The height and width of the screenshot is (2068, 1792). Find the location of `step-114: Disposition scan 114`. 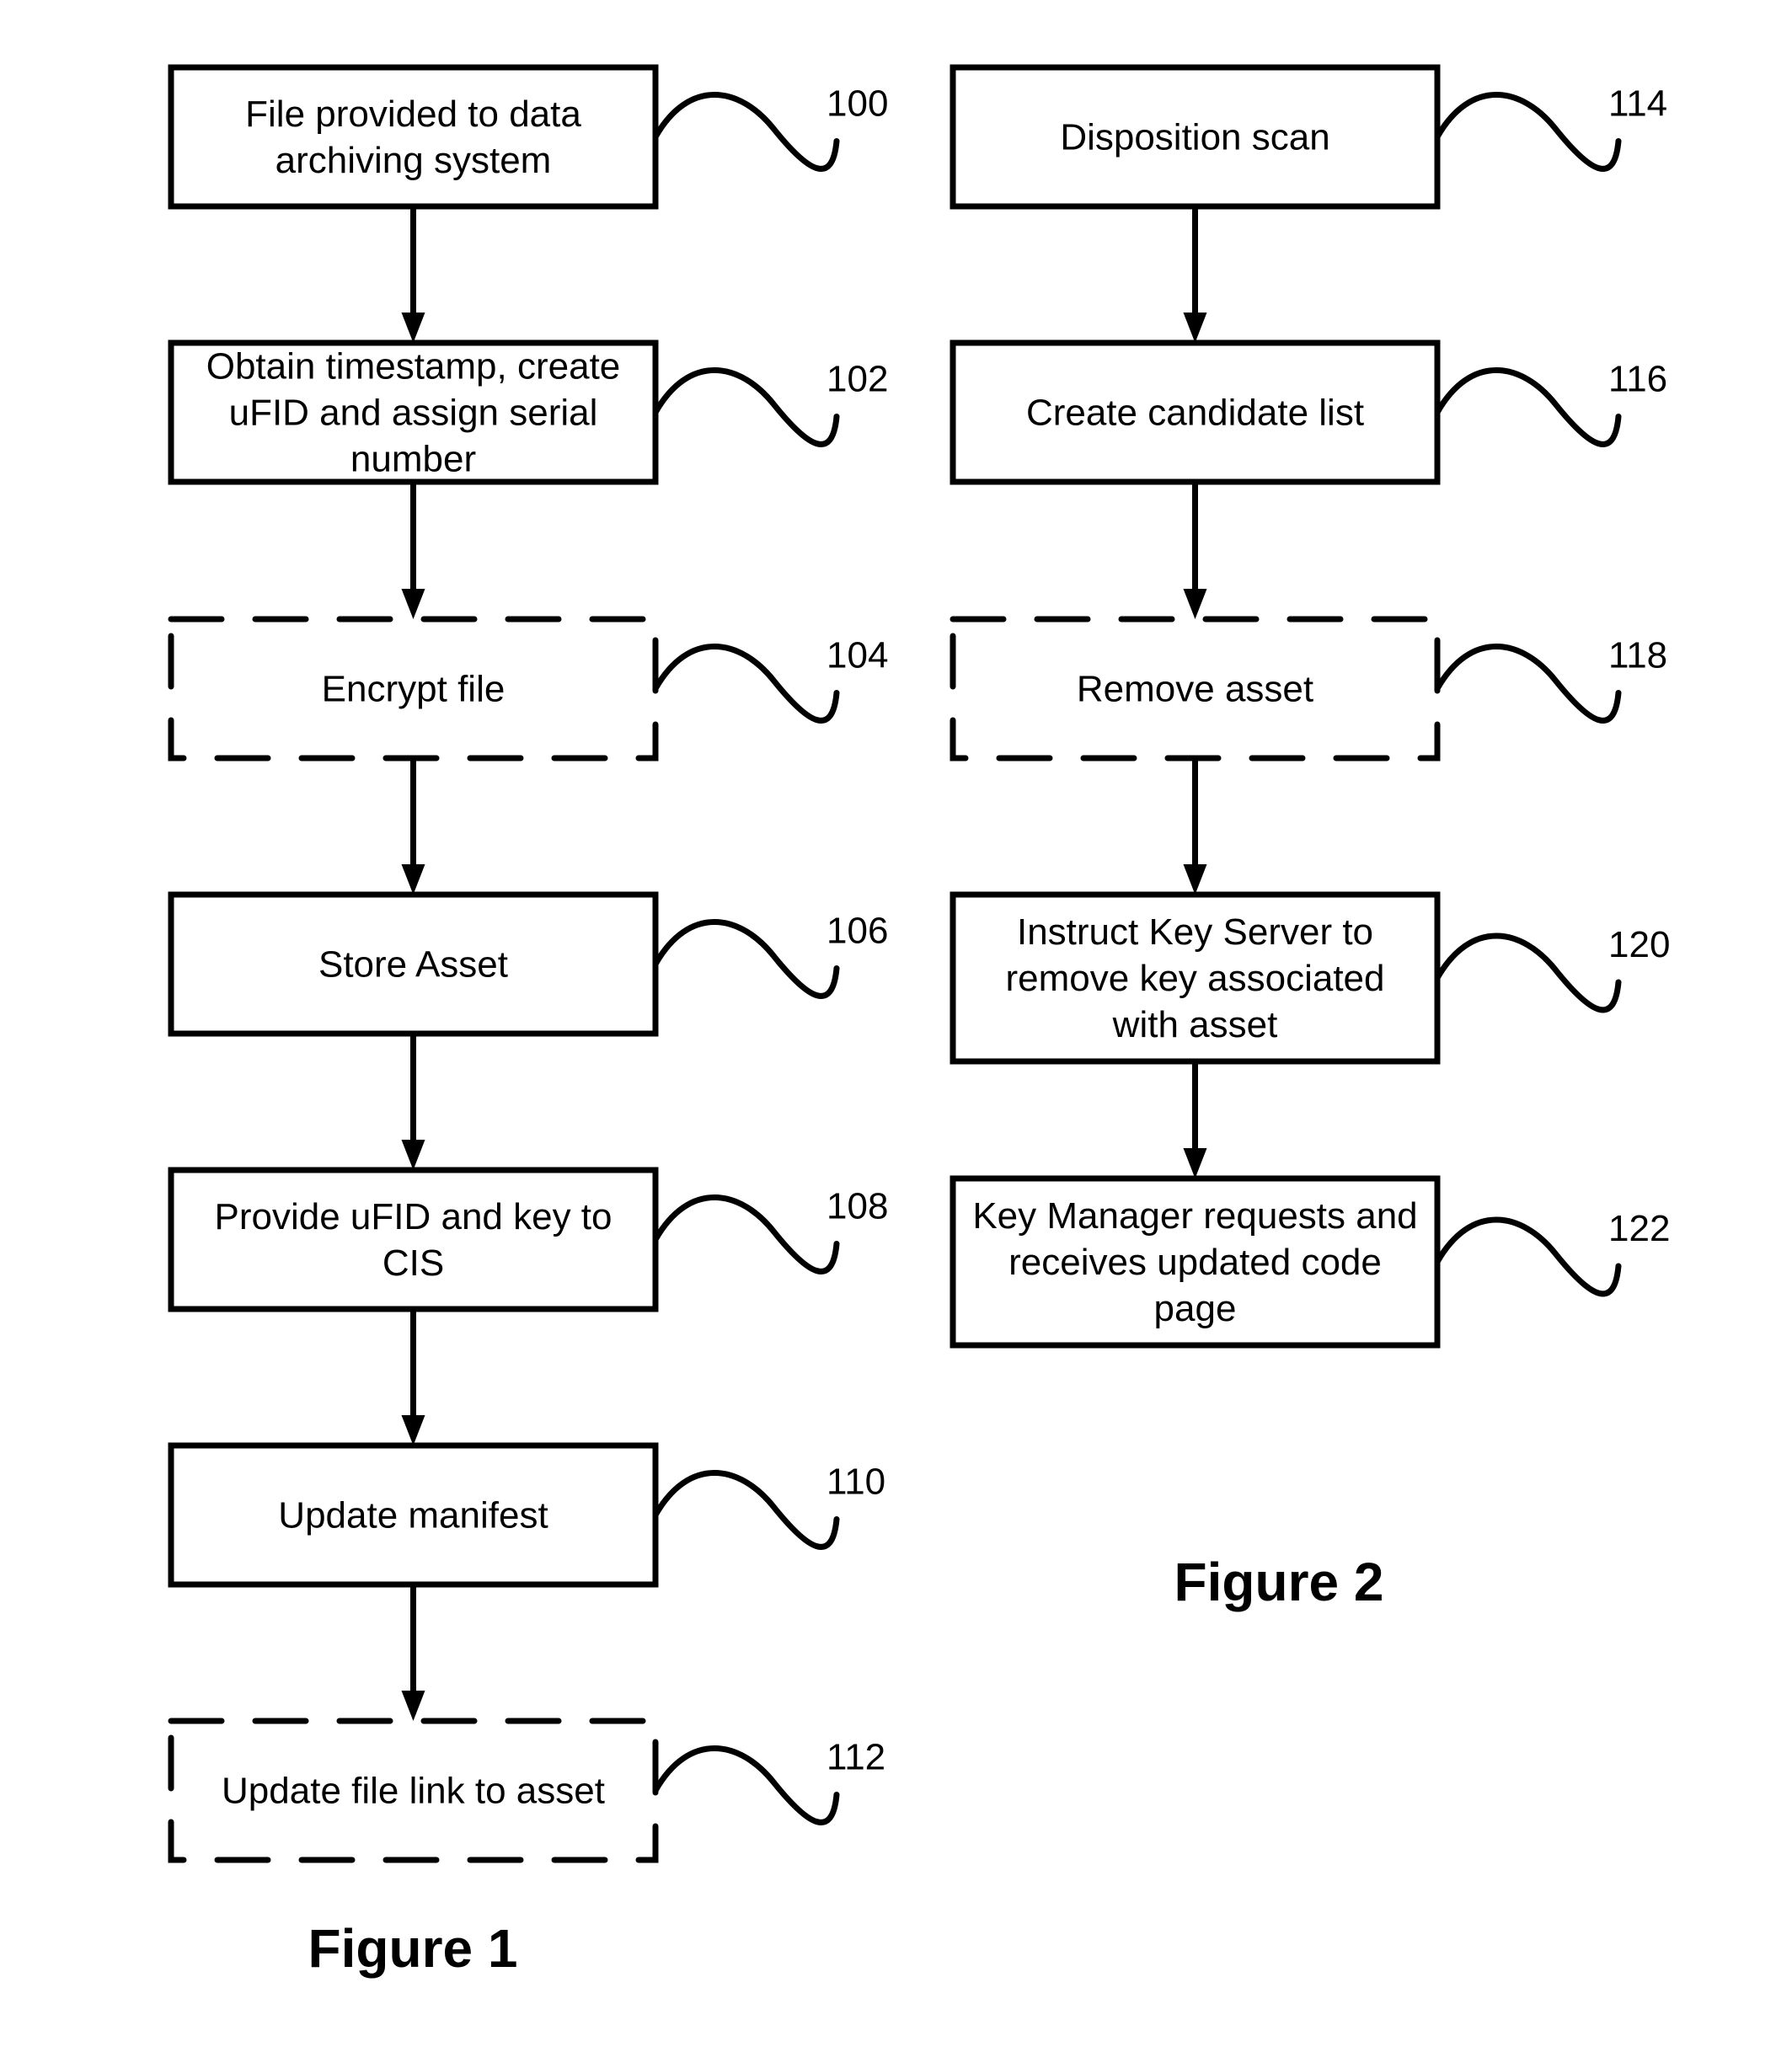

step-114: Disposition scan 114 is located at coordinates (1308, 137).